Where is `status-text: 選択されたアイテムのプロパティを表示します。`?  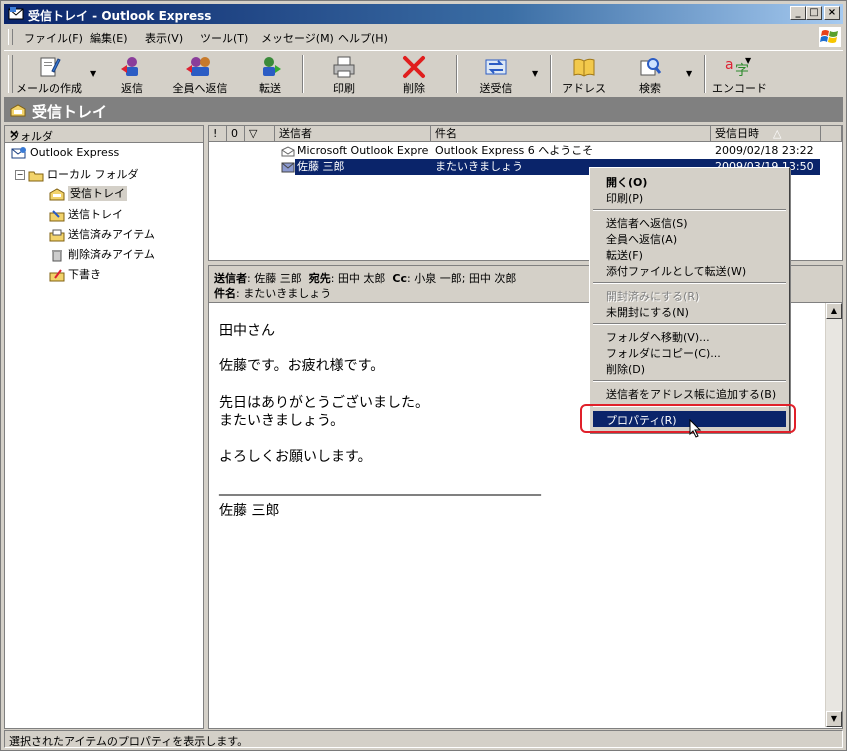 status-text: 選択されたアイテムのプロパティを表示します。 is located at coordinates (129, 741).